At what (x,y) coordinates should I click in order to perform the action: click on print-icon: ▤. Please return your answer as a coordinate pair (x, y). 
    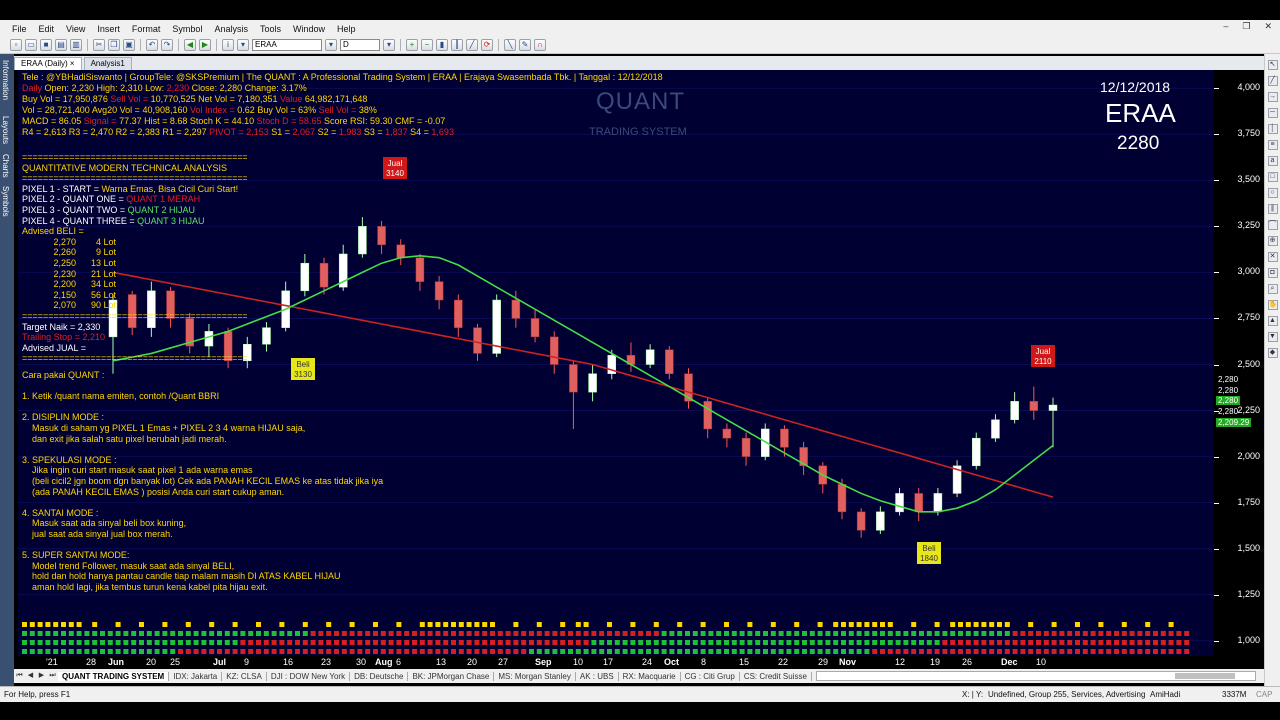
    Looking at the image, I should click on (61, 45).